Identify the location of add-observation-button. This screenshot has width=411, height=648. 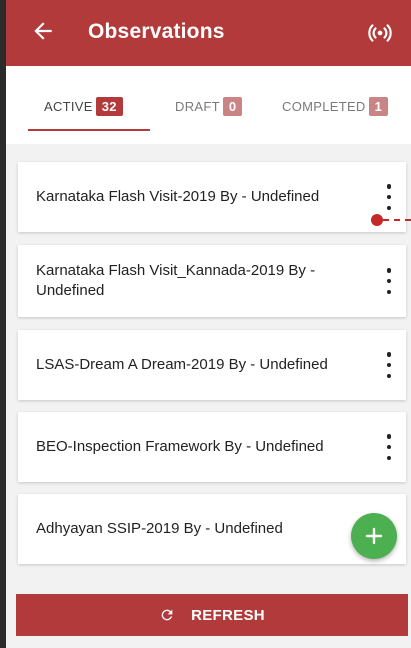
(374, 536).